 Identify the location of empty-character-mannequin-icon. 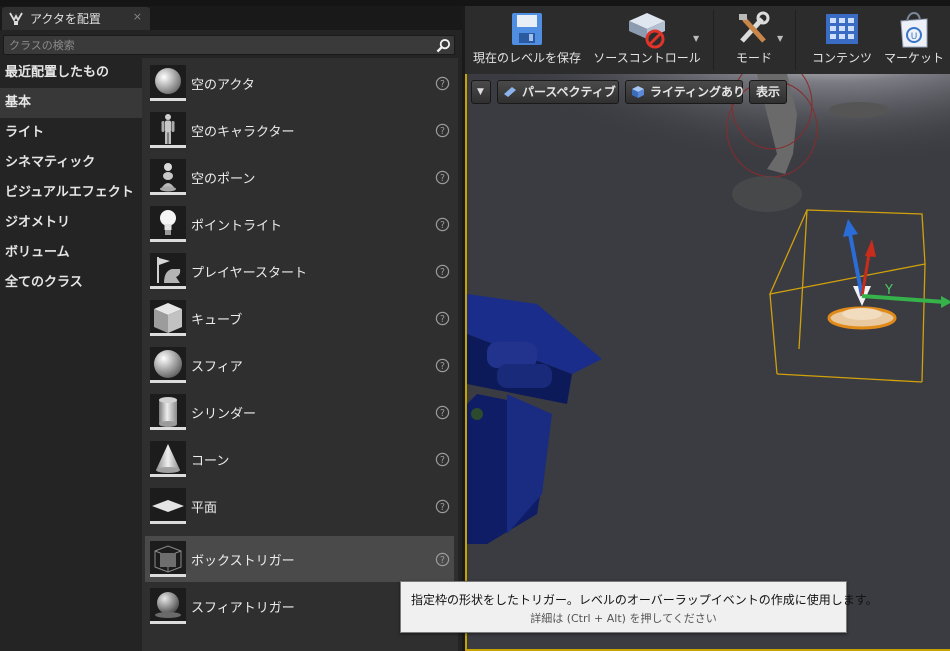
(168, 129).